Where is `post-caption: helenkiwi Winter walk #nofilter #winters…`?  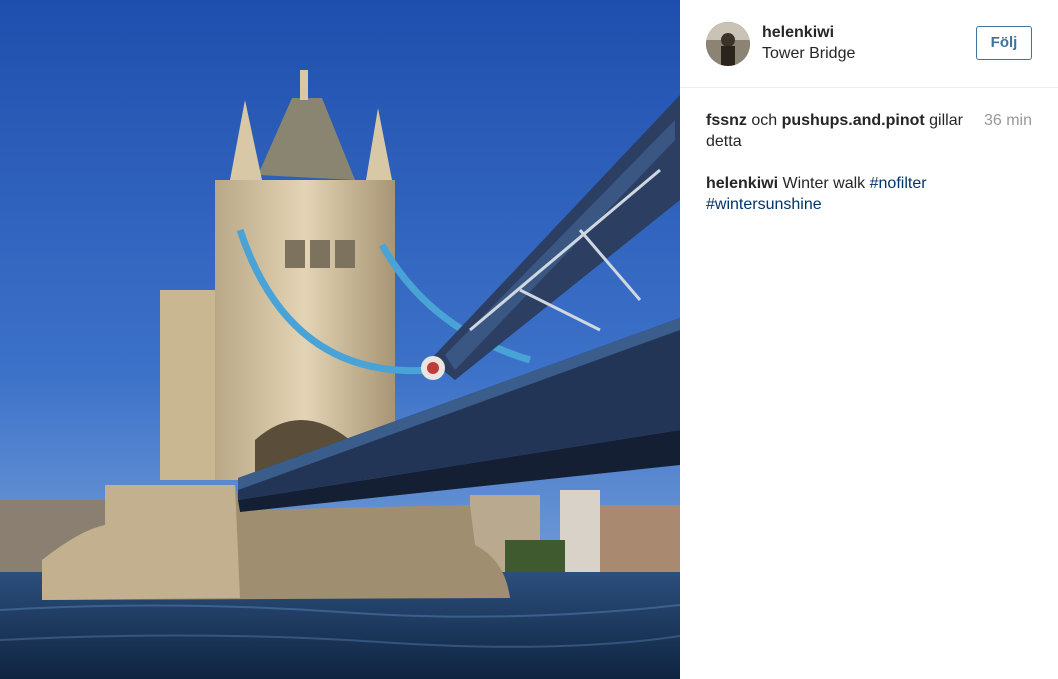
post-caption: helenkiwi Winter walk #nofilter #winters… is located at coordinates (856, 194).